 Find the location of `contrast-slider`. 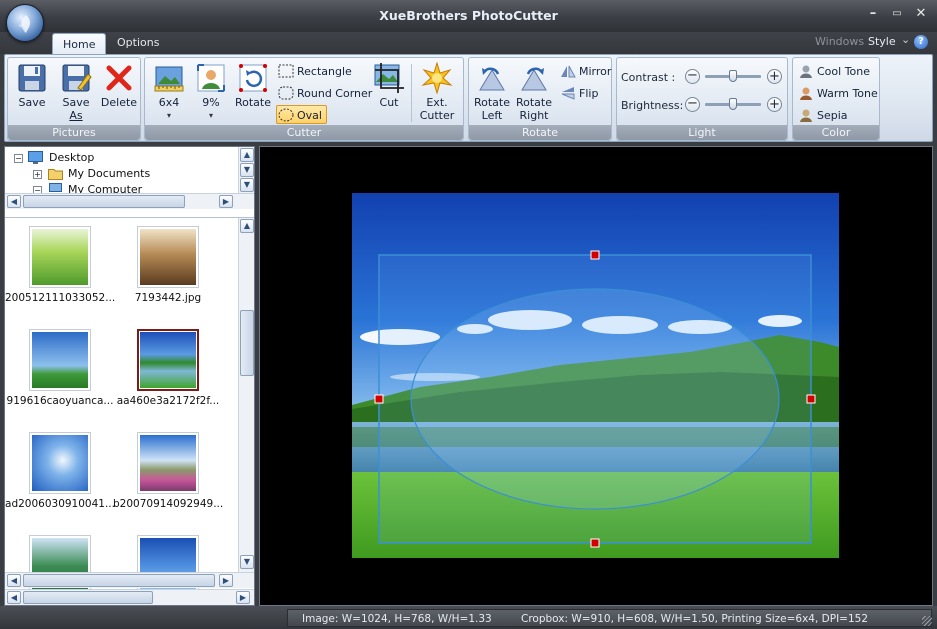

contrast-slider is located at coordinates (733, 76).